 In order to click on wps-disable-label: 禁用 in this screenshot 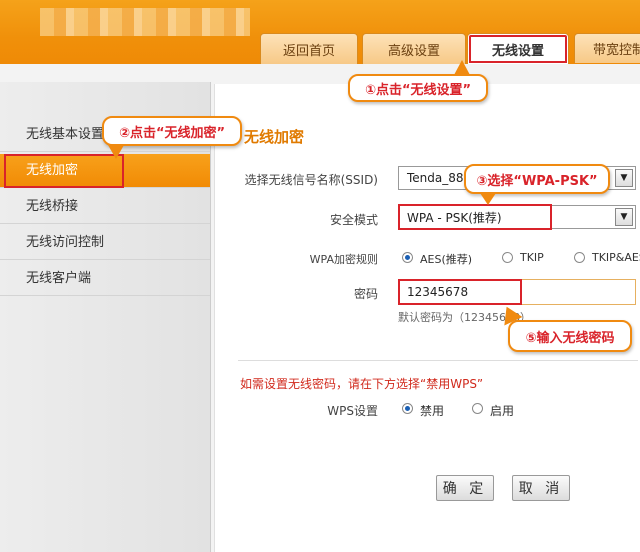, I will do `click(432, 411)`.